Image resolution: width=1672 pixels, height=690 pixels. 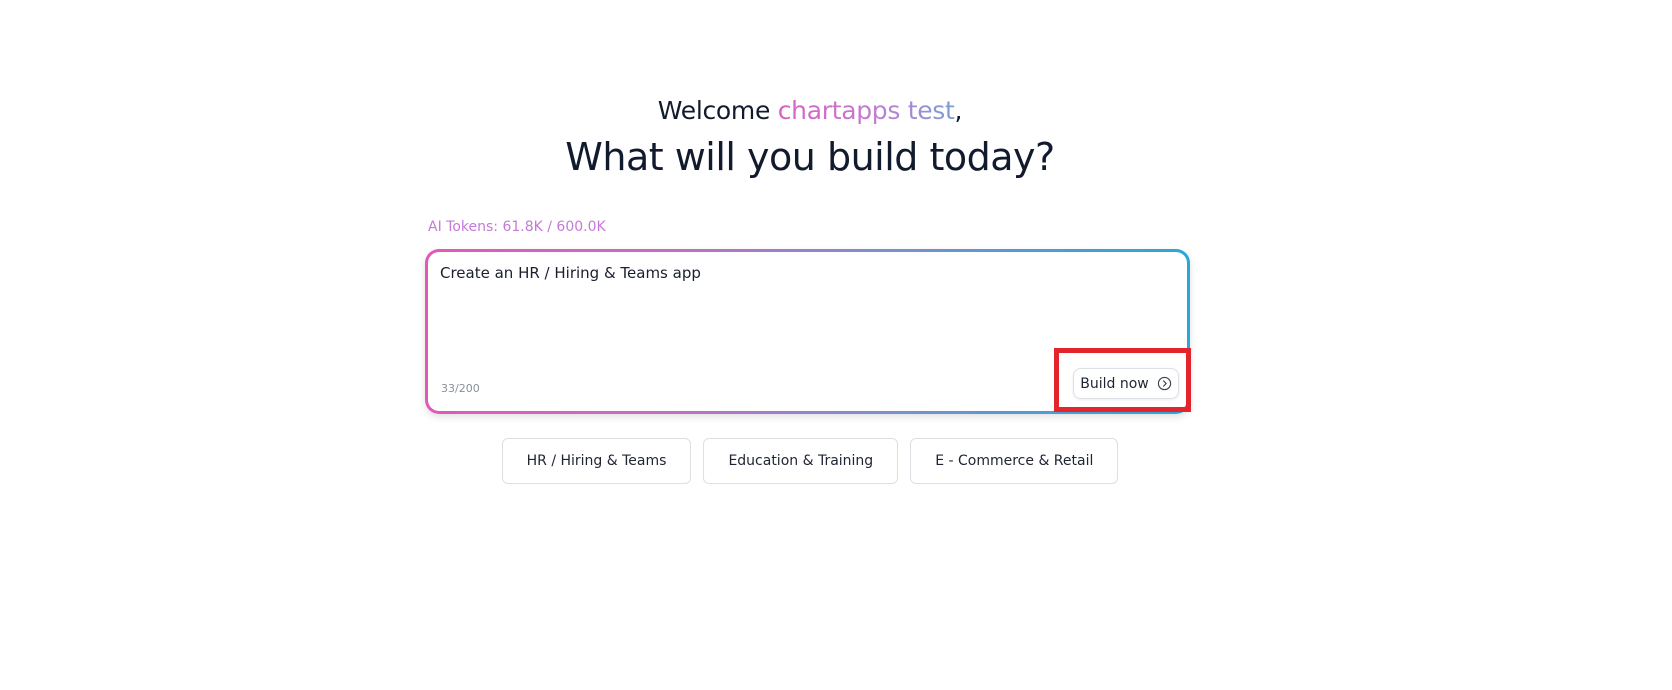 What do you see at coordinates (1014, 461) in the screenshot?
I see `suggestion-chip-ecommerce-retail: E - Commerce & Retail` at bounding box center [1014, 461].